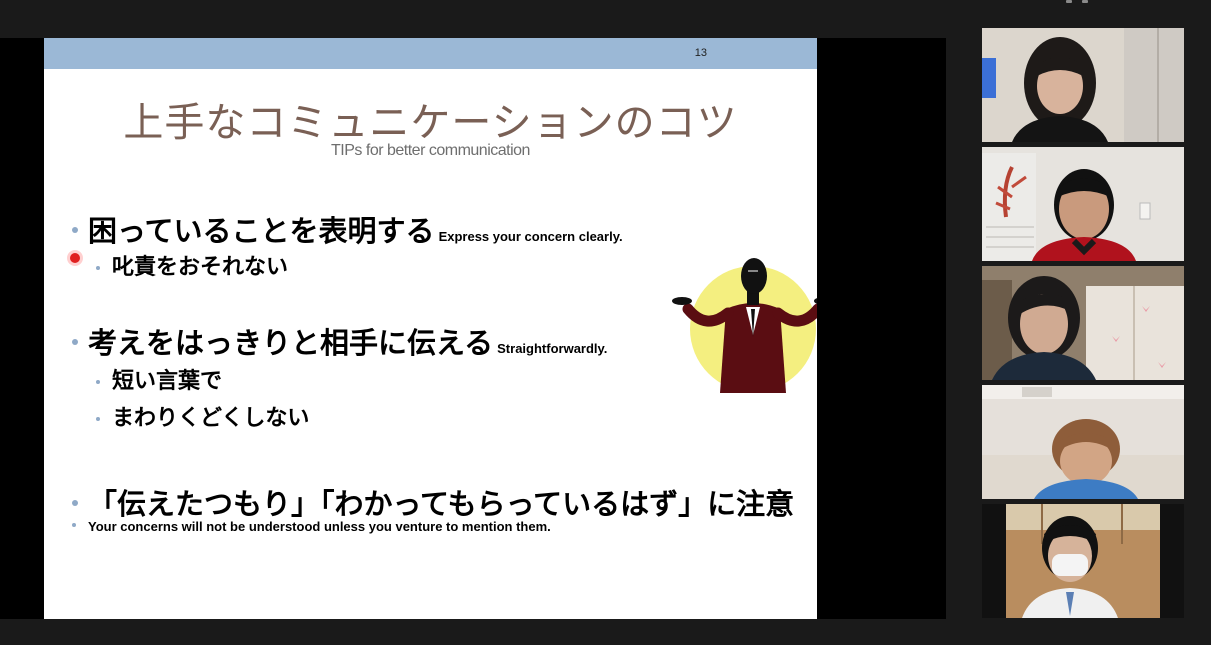  I want to click on slide-subtitle: TIPs for better communication, so click(430, 150).